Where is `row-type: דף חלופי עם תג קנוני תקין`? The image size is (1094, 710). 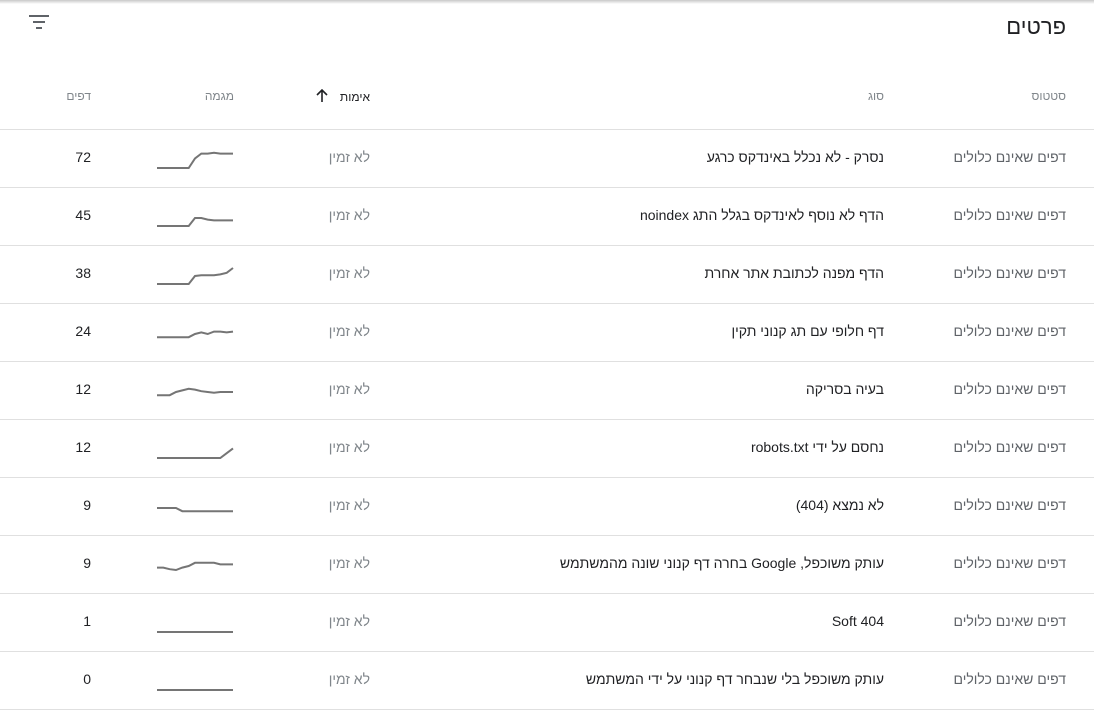
row-type: דף חלופי עם תג קנוני תקין is located at coordinates (807, 331).